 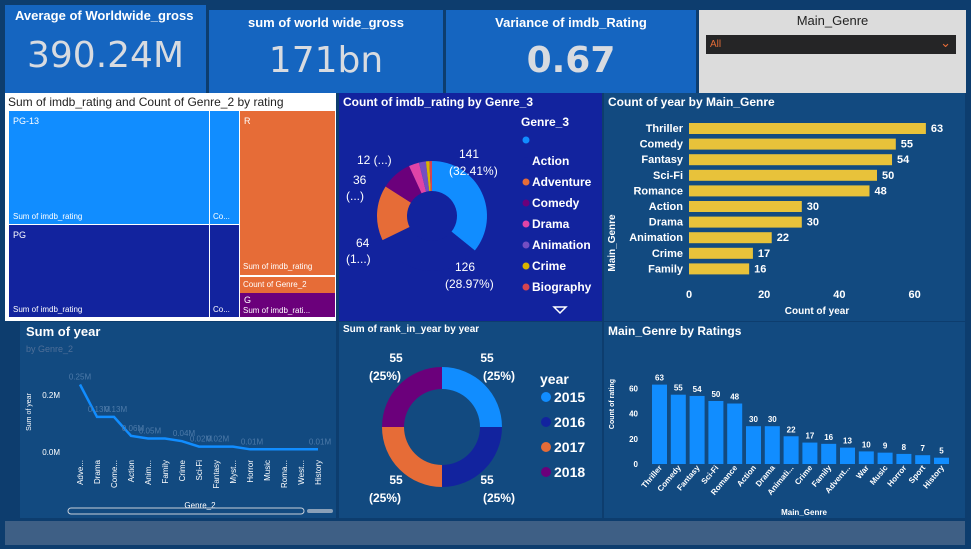 I want to click on data-label: 50, so click(x=715, y=394).